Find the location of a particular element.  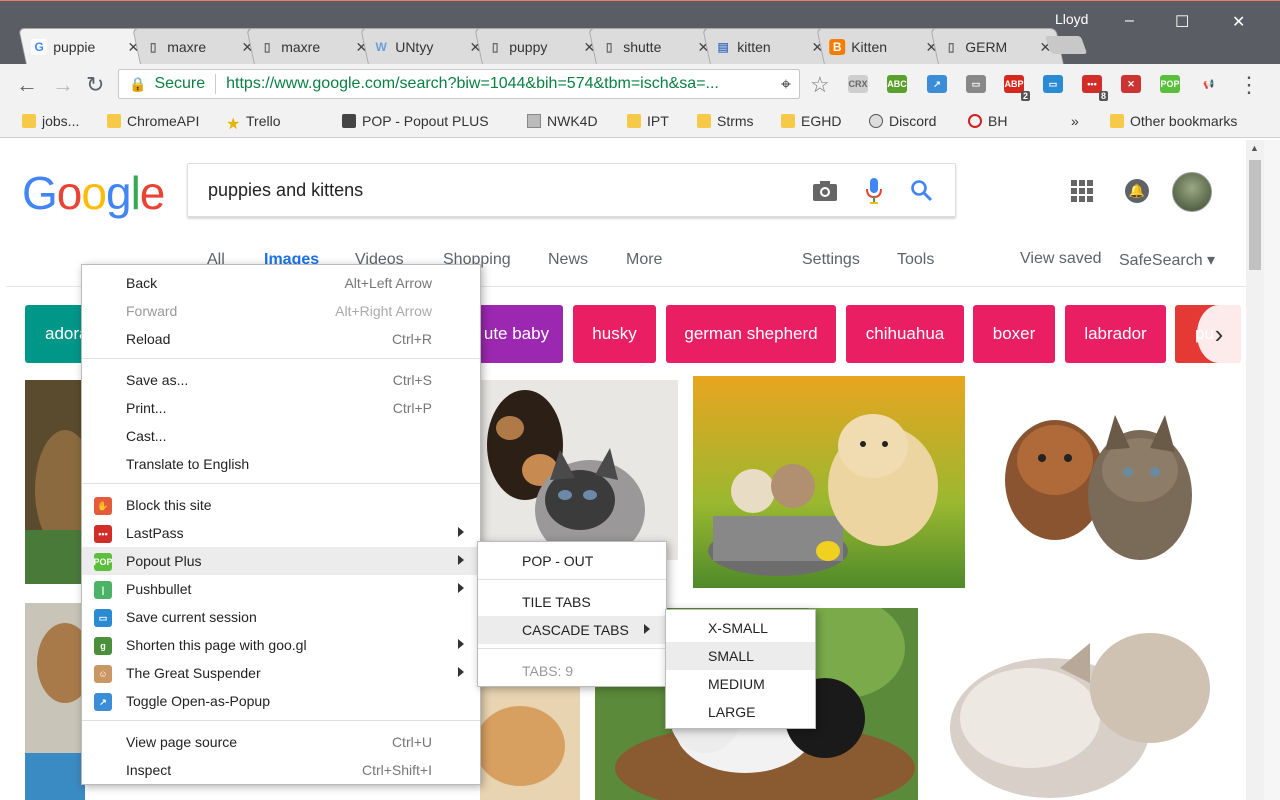

menu-item: BackAlt+Left Arrow is located at coordinates (281, 283).